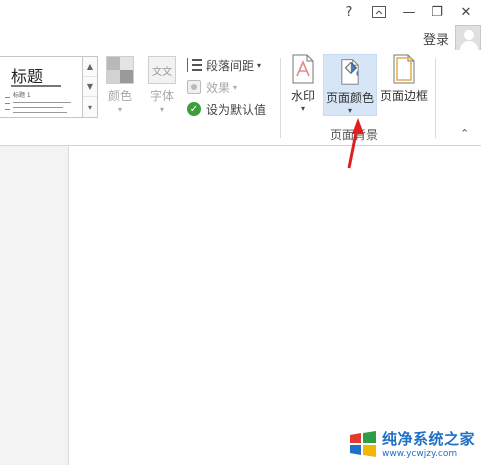  Describe the element at coordinates (354, 135) in the screenshot. I see `page-background-group-label: 页面背景` at that location.